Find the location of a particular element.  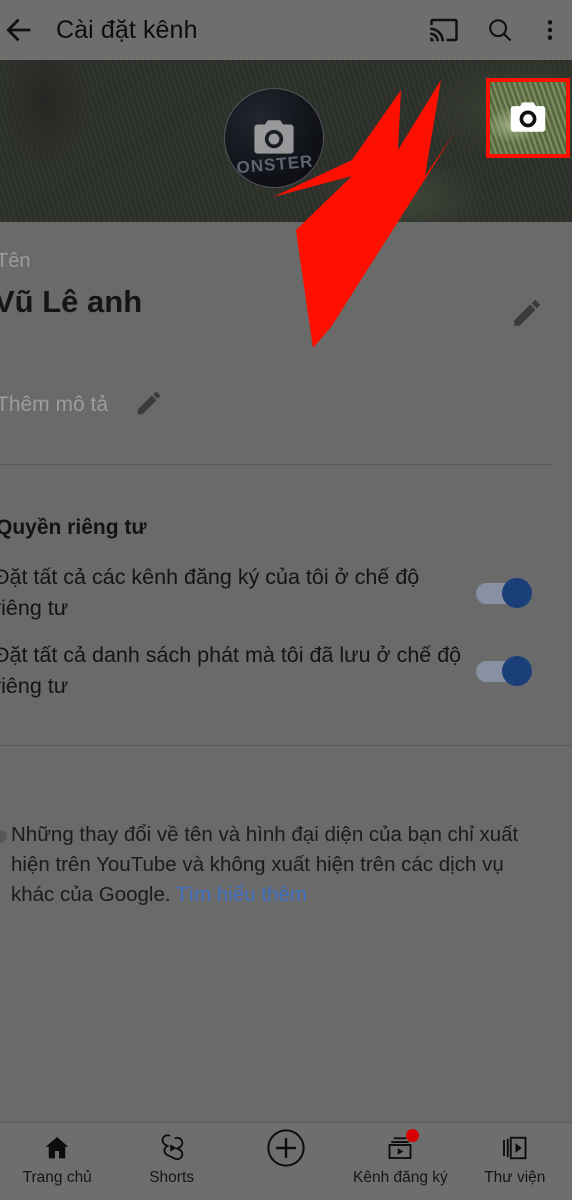

add-description-row: Thêm mô tả is located at coordinates (82, 404).